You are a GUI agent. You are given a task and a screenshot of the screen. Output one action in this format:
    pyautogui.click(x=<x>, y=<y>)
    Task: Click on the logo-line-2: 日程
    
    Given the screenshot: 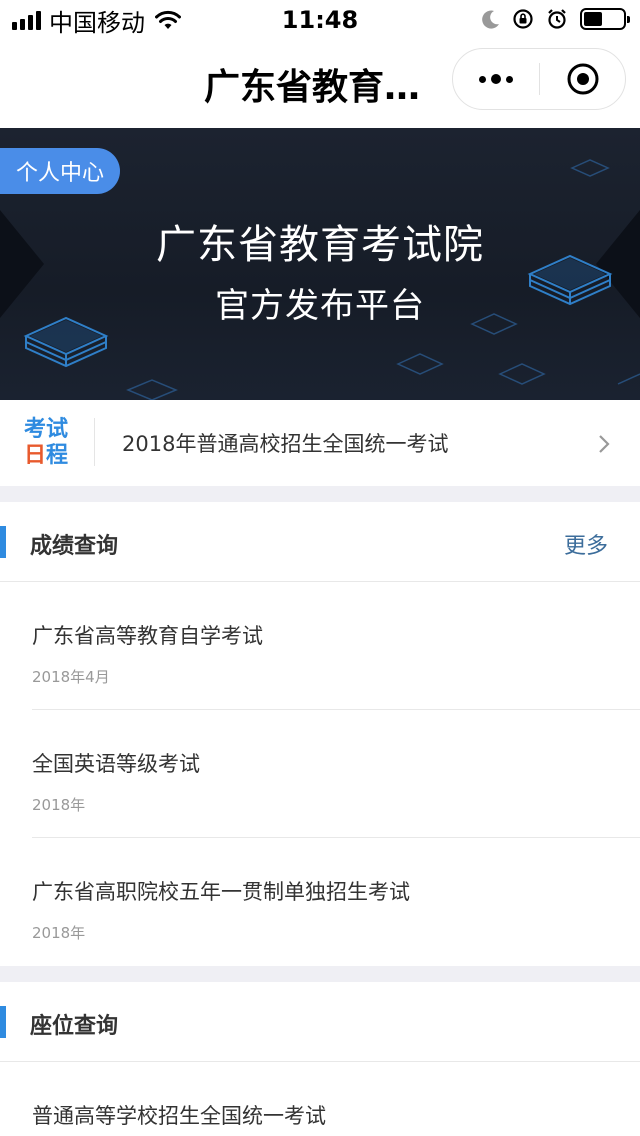 What is the action you would take?
    pyautogui.click(x=46, y=456)
    